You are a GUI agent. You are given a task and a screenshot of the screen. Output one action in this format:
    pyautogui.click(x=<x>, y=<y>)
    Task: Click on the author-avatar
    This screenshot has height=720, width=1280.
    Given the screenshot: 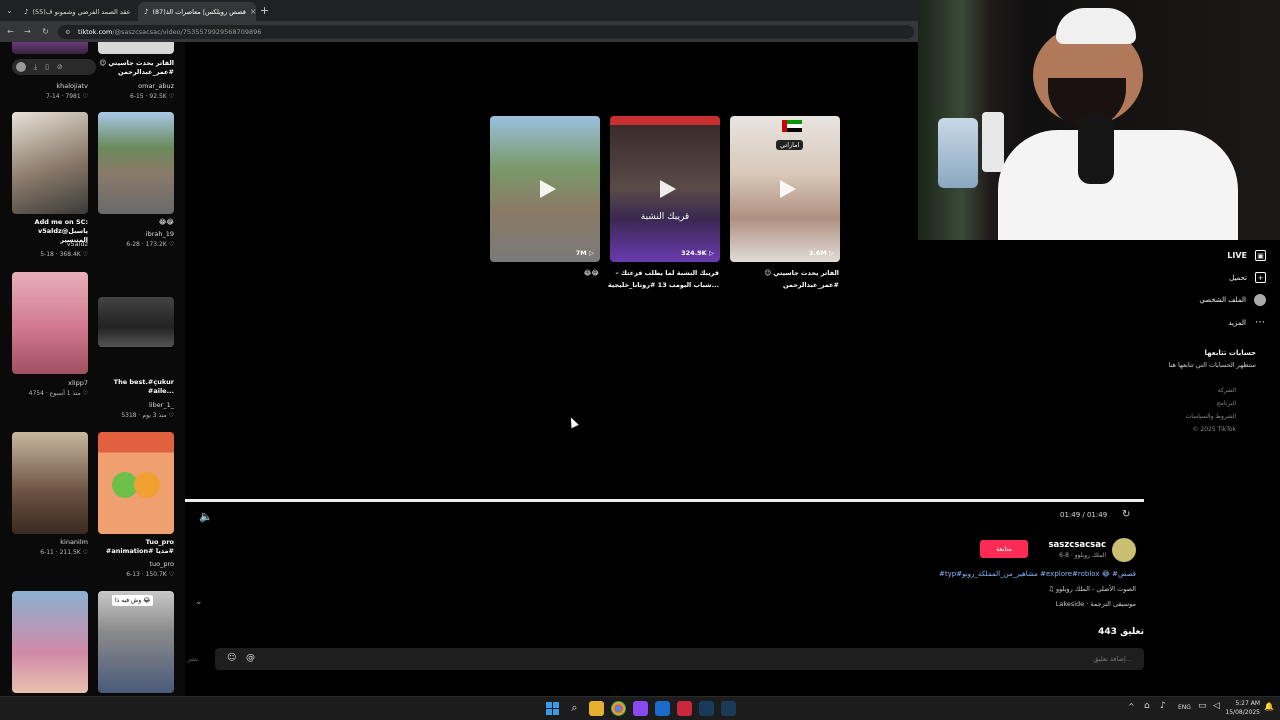 What is the action you would take?
    pyautogui.click(x=1124, y=550)
    